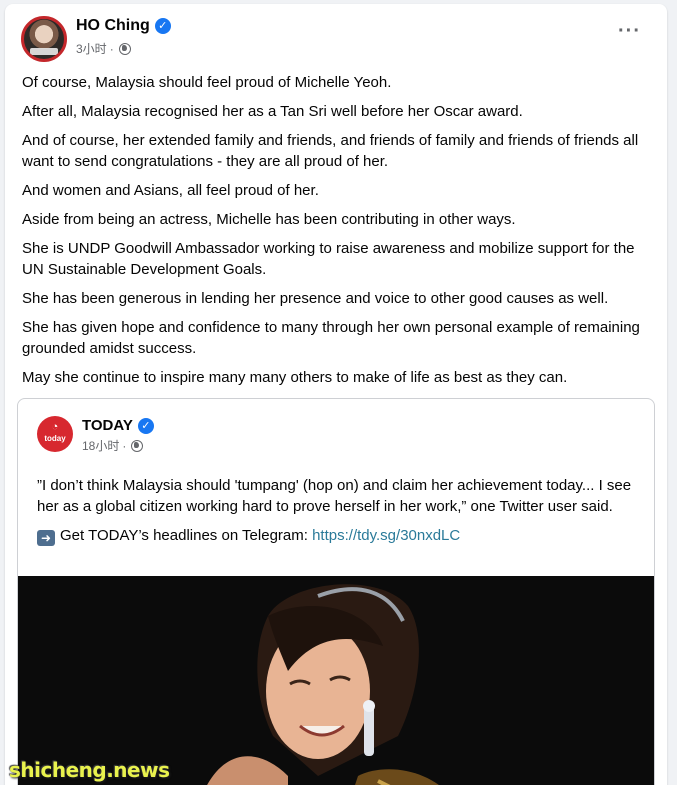 The image size is (677, 785). Describe the element at coordinates (91, 48) in the screenshot. I see `post-time: 3小时` at that location.